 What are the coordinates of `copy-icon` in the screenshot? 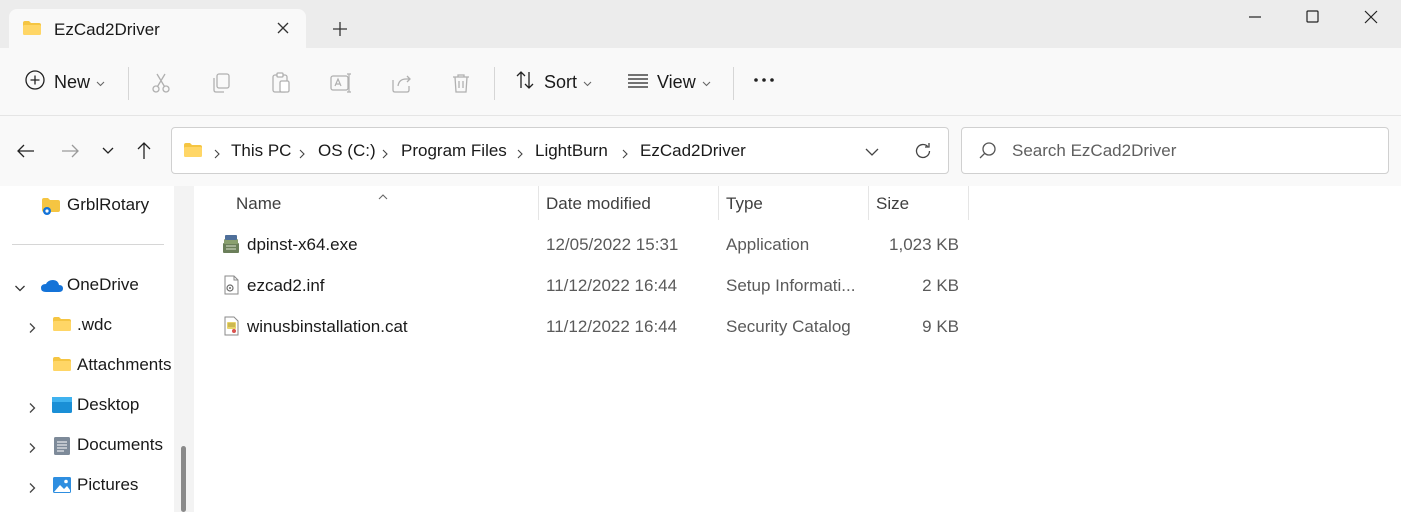 It's located at (221, 83).